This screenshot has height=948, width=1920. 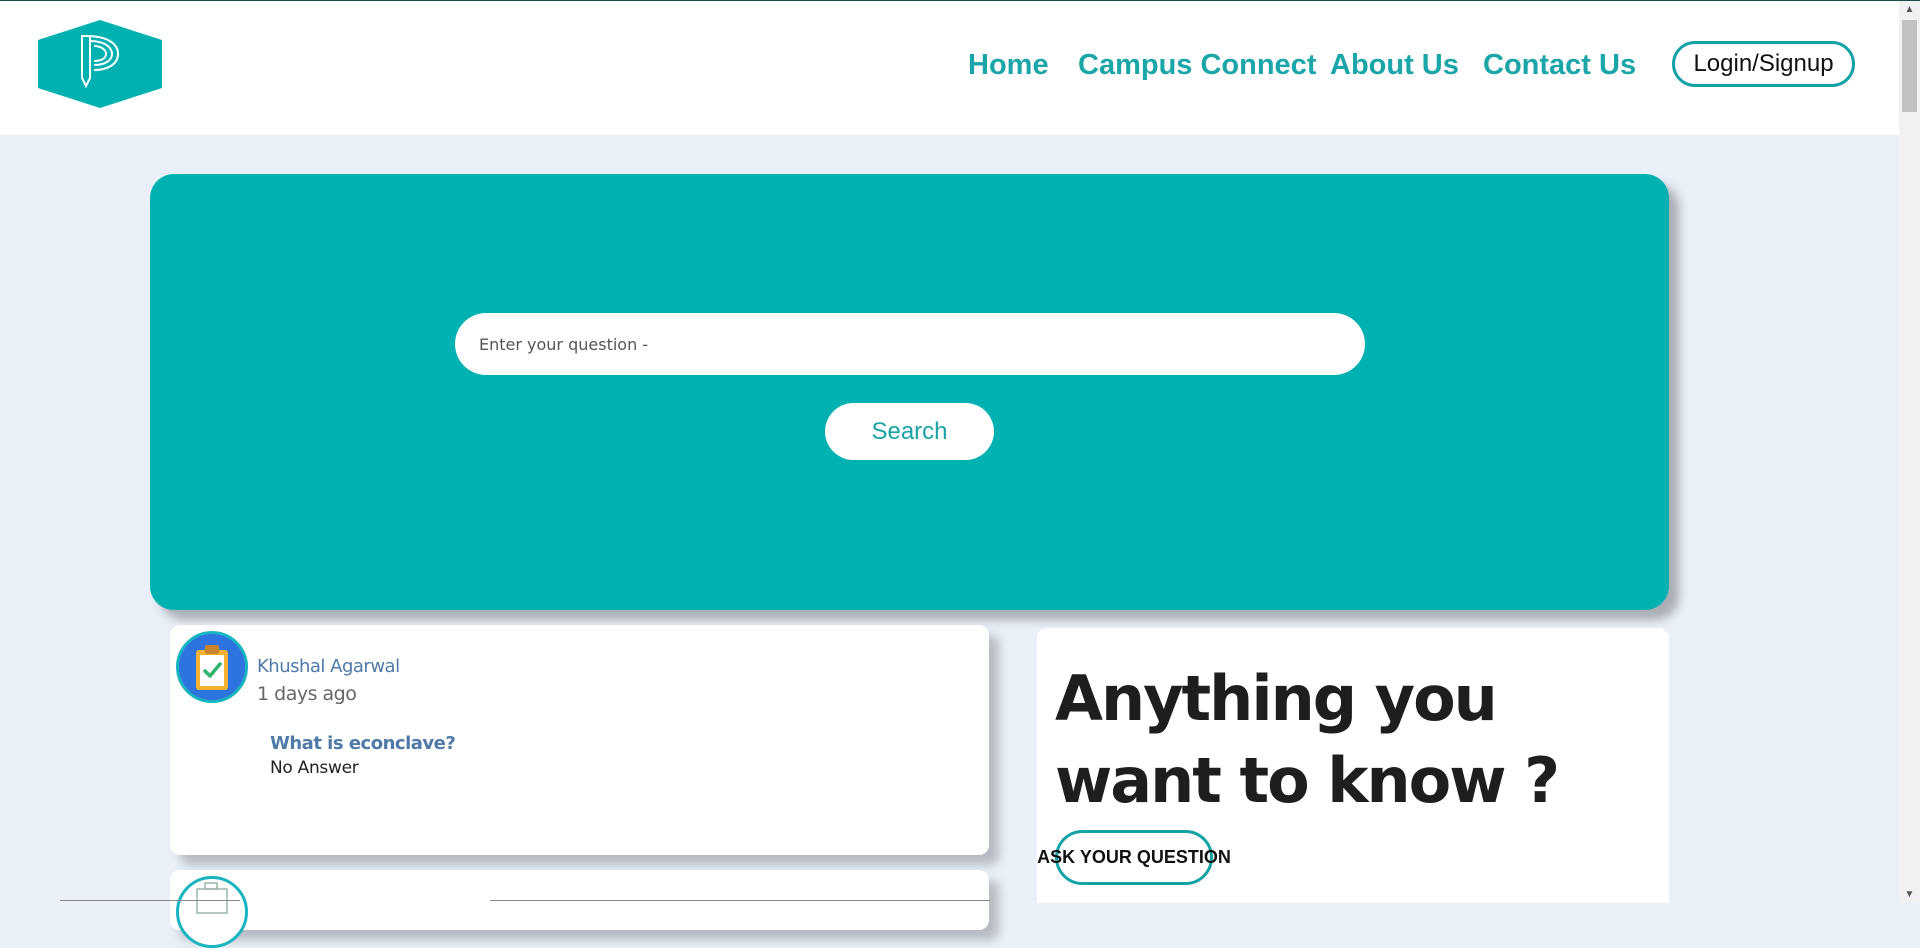 I want to click on pen-hexagon-logo-icon, so click(x=100, y=64).